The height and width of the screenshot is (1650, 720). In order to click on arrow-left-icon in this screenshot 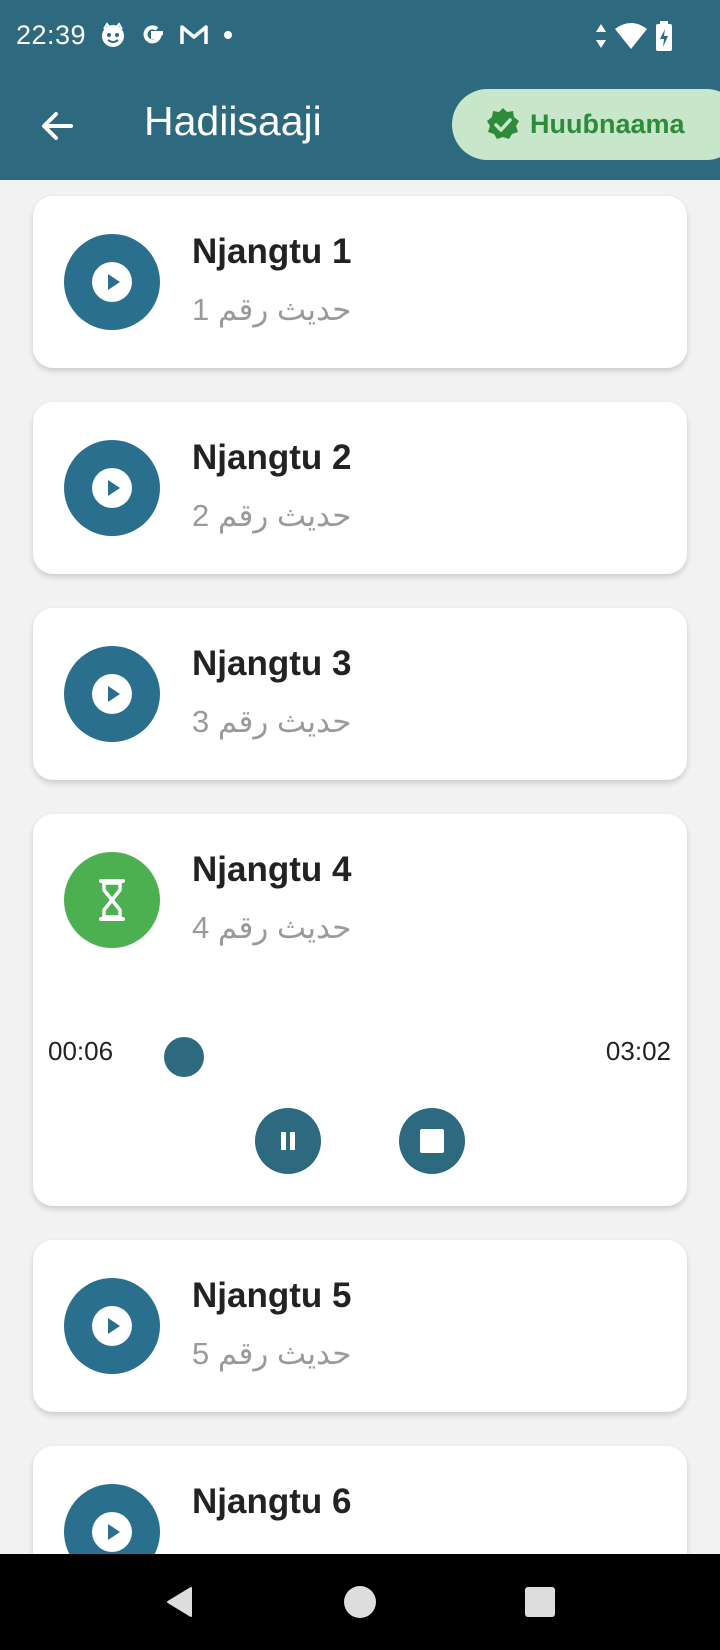, I will do `click(57, 126)`.